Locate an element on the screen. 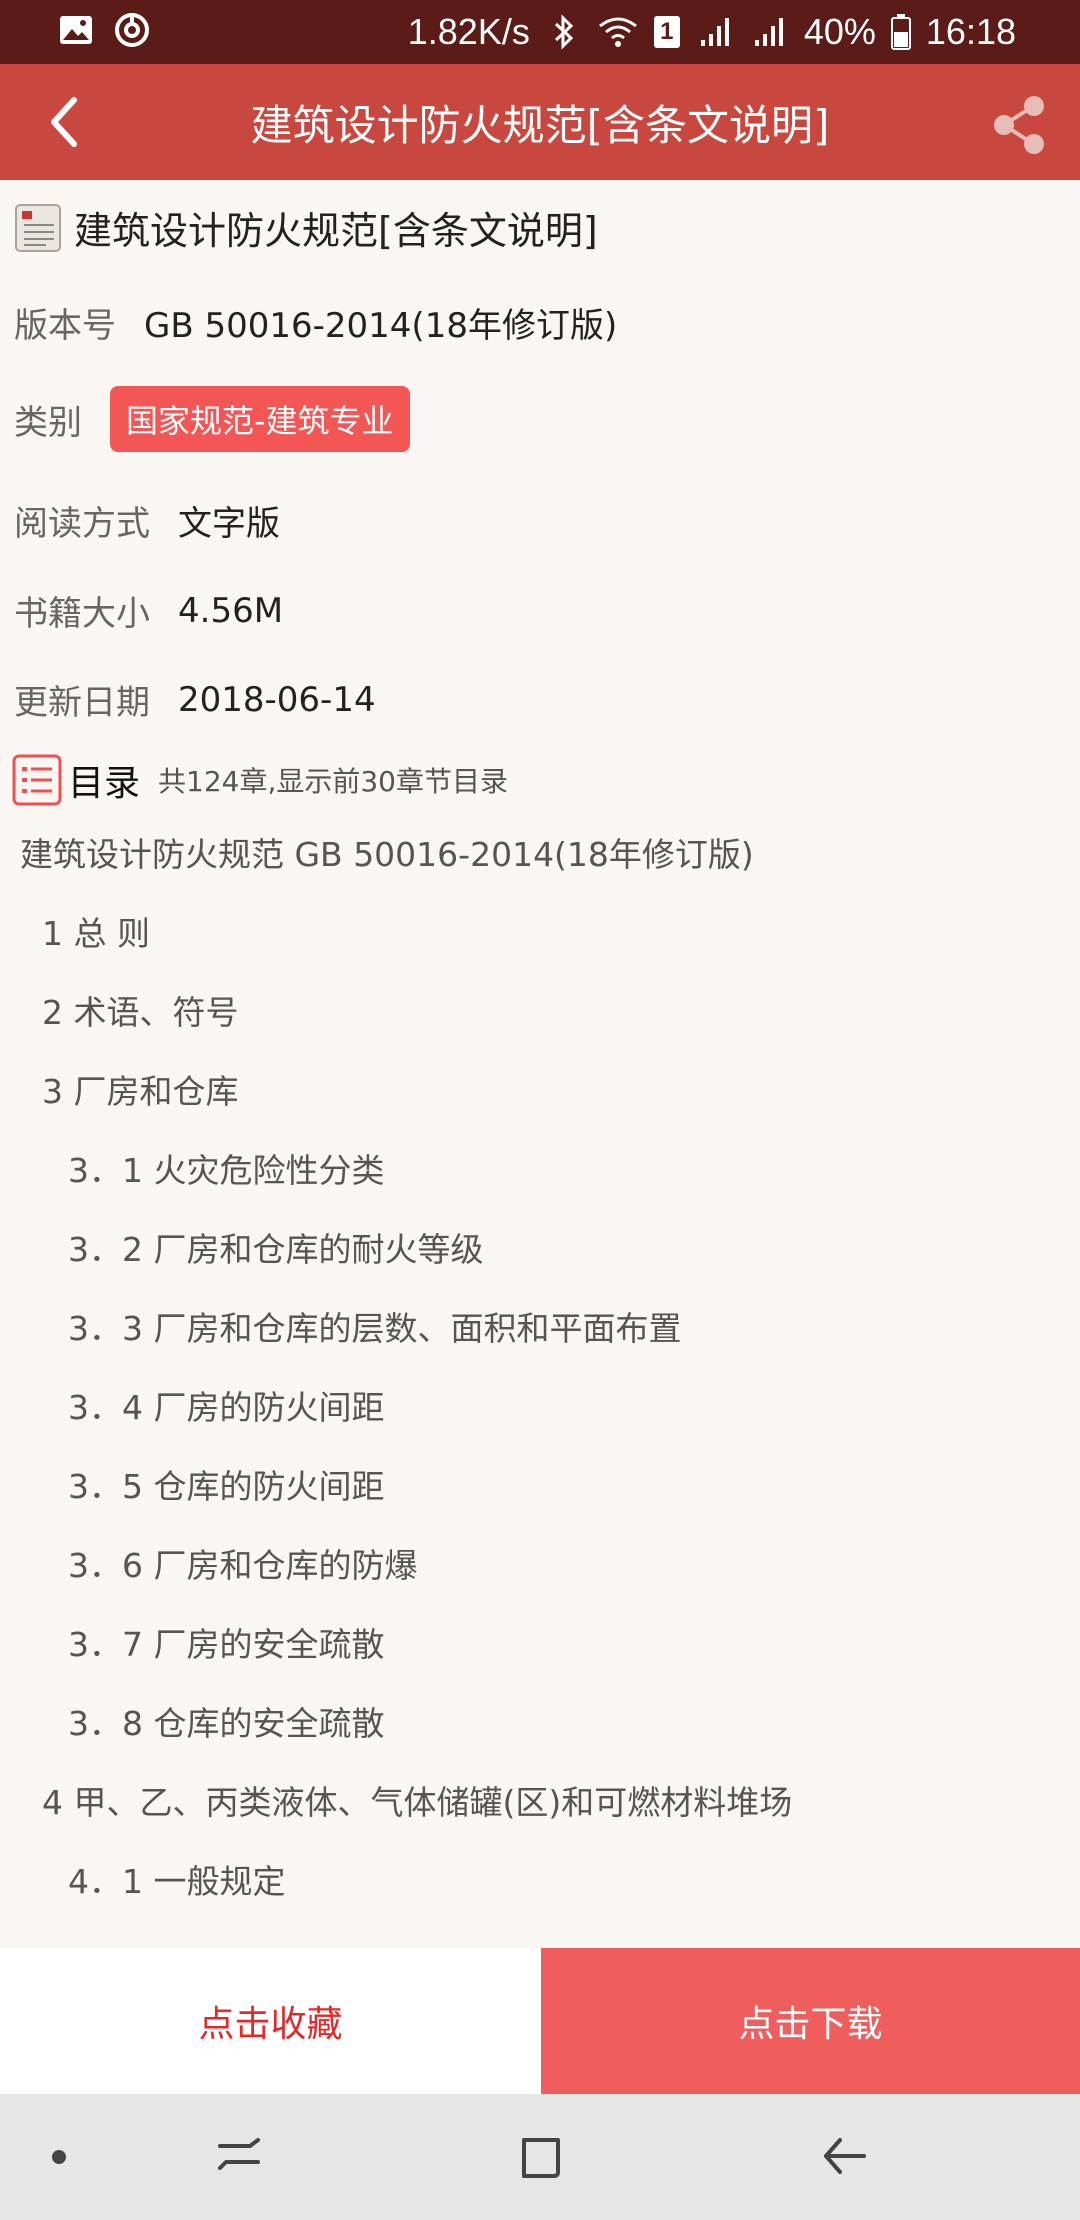  wifi-icon is located at coordinates (618, 32).